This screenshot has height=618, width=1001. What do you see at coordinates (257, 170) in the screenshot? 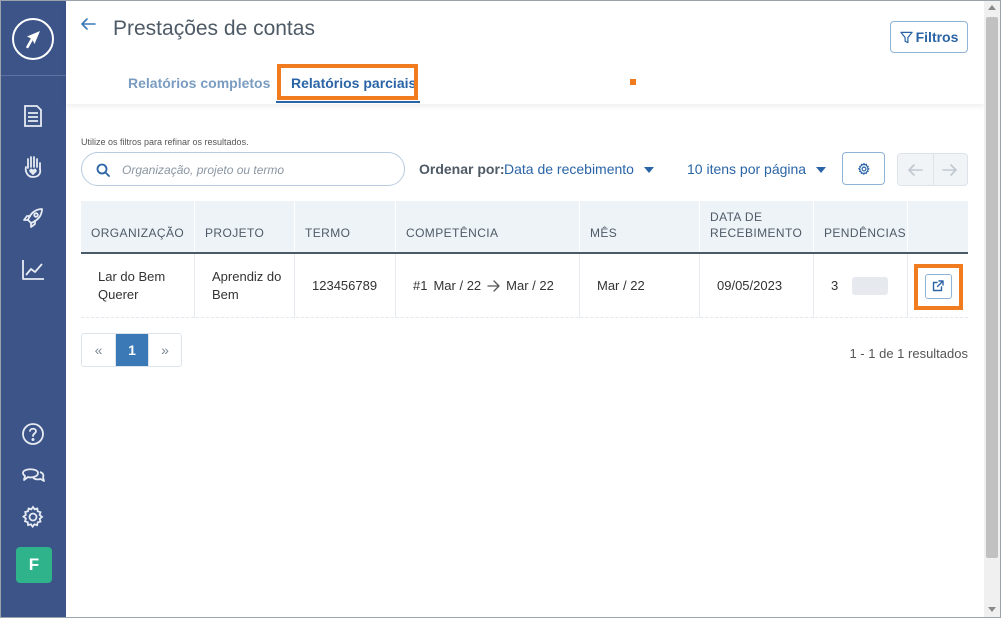
I see `search-input` at bounding box center [257, 170].